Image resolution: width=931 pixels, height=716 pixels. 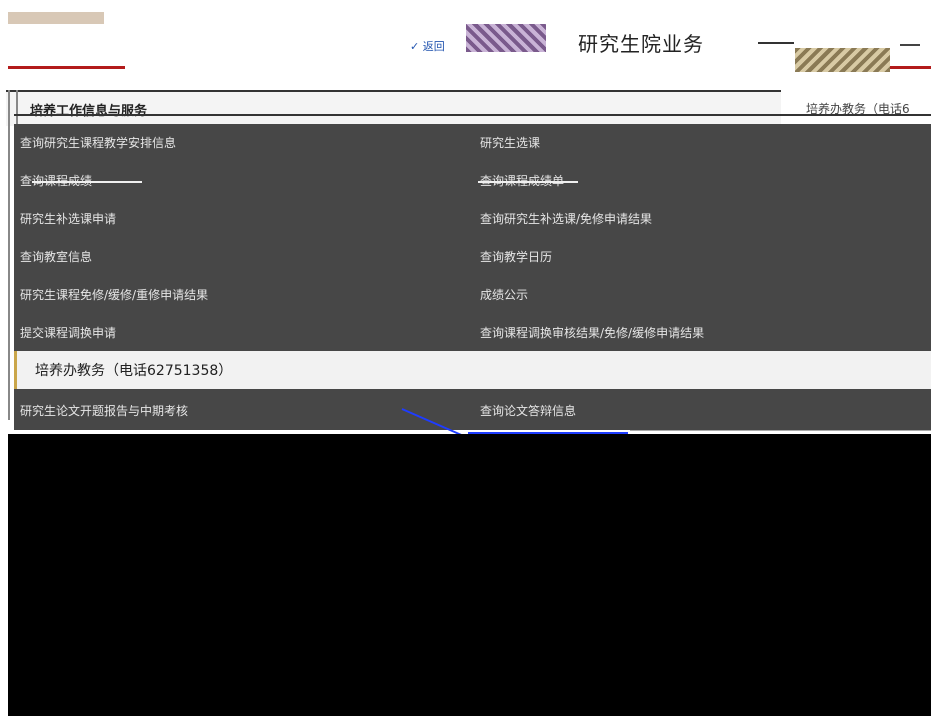 I want to click on list-item: 查询教室信息 查询教学日历, so click(x=472, y=256).